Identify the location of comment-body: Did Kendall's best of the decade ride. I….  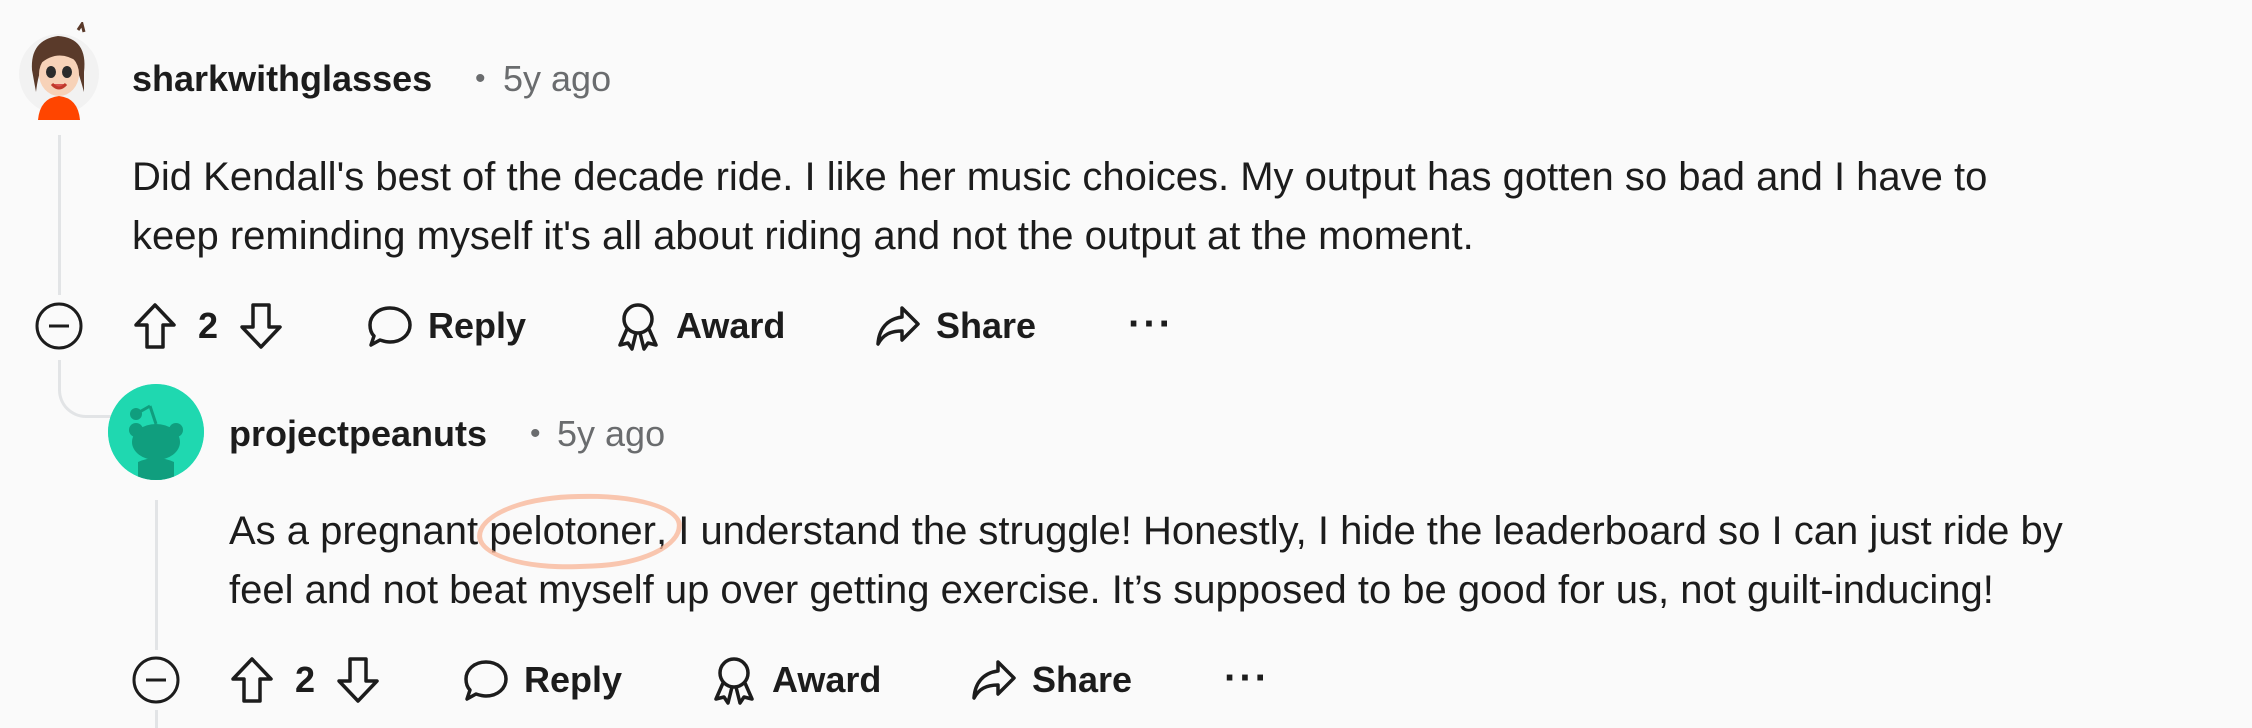
(1059, 207).